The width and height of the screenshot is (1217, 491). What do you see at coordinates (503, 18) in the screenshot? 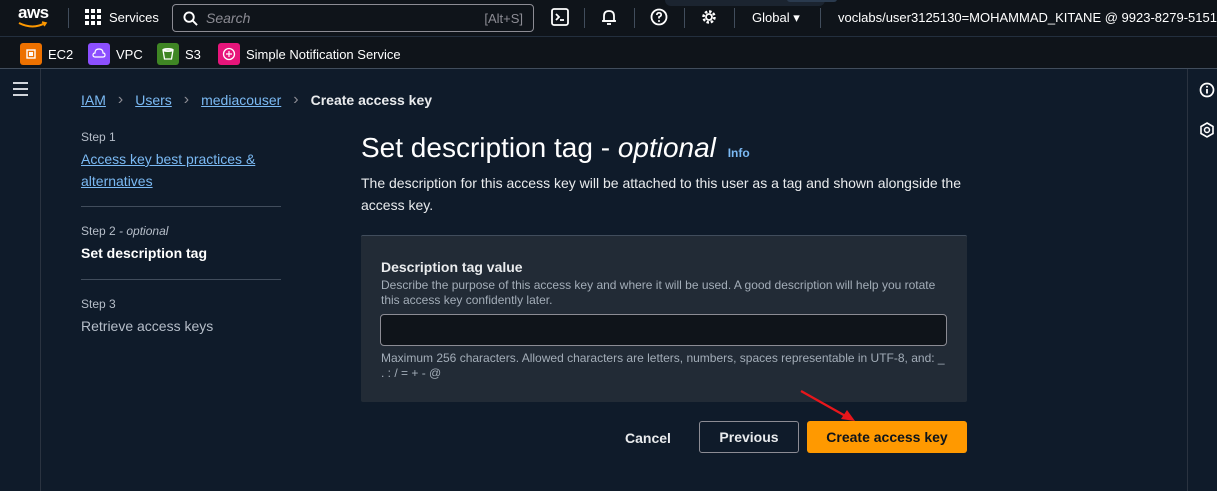
I see `search-shortcut: [Alt+S]` at bounding box center [503, 18].